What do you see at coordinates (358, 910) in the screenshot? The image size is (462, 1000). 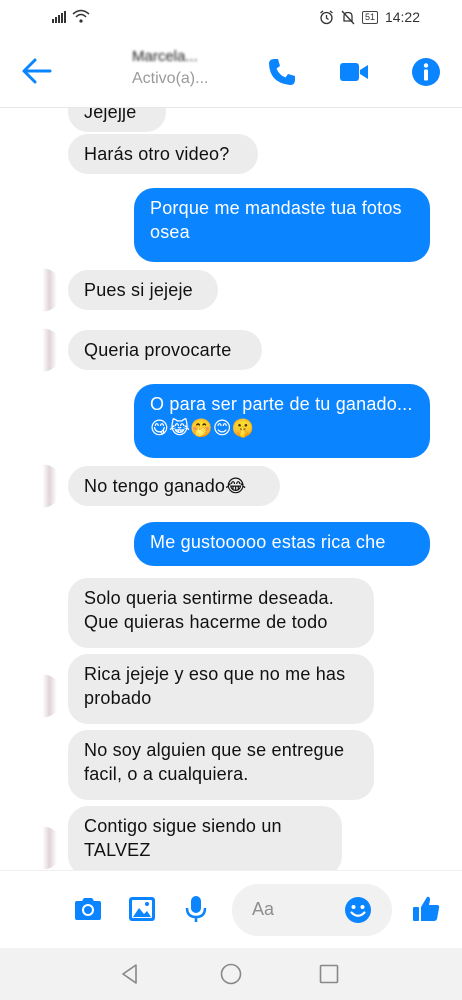 I see `emoji-icon` at bounding box center [358, 910].